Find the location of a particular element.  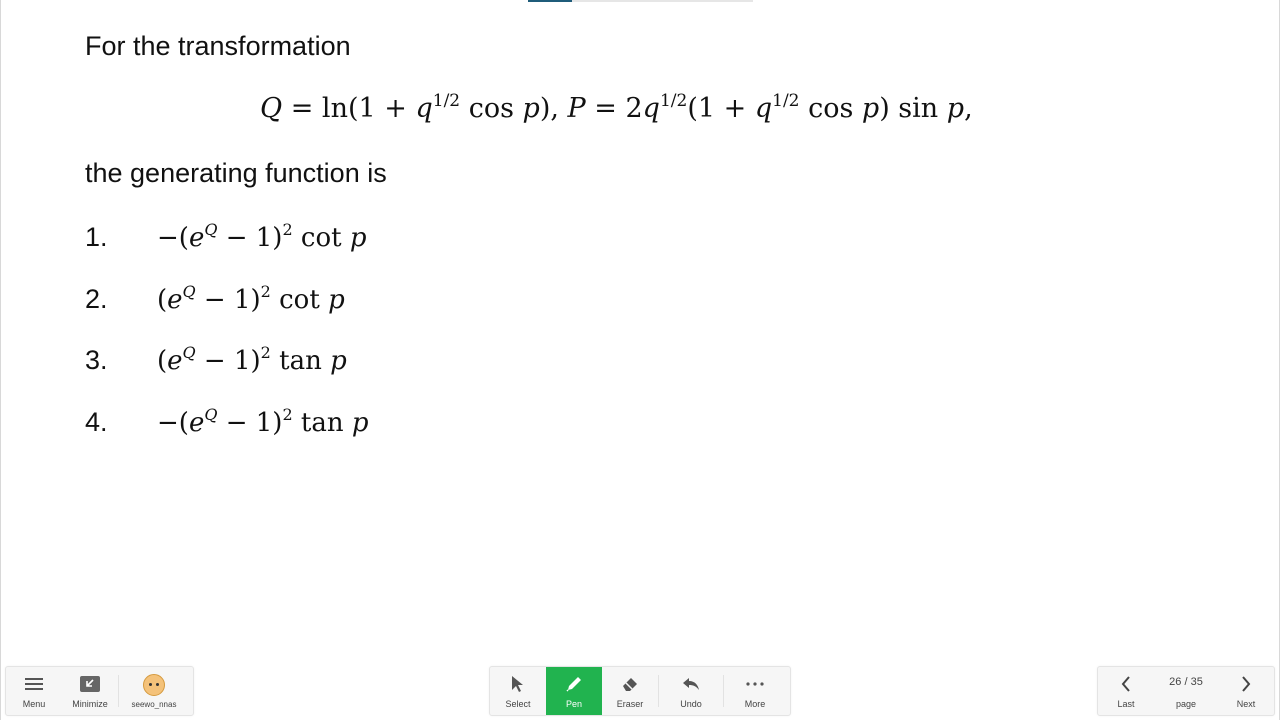

option-1: 1. −(eQ − 1)2 cot p is located at coordinates (226, 236).